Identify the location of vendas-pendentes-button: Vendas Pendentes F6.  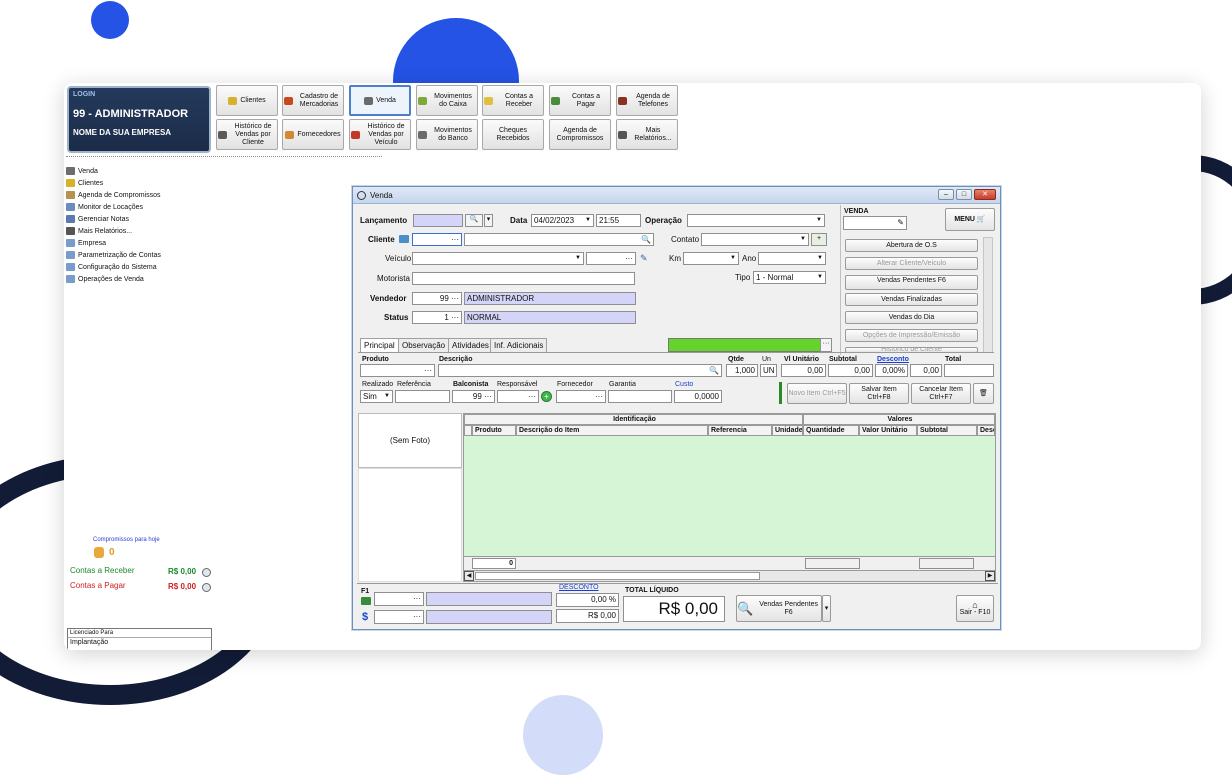
(911, 282).